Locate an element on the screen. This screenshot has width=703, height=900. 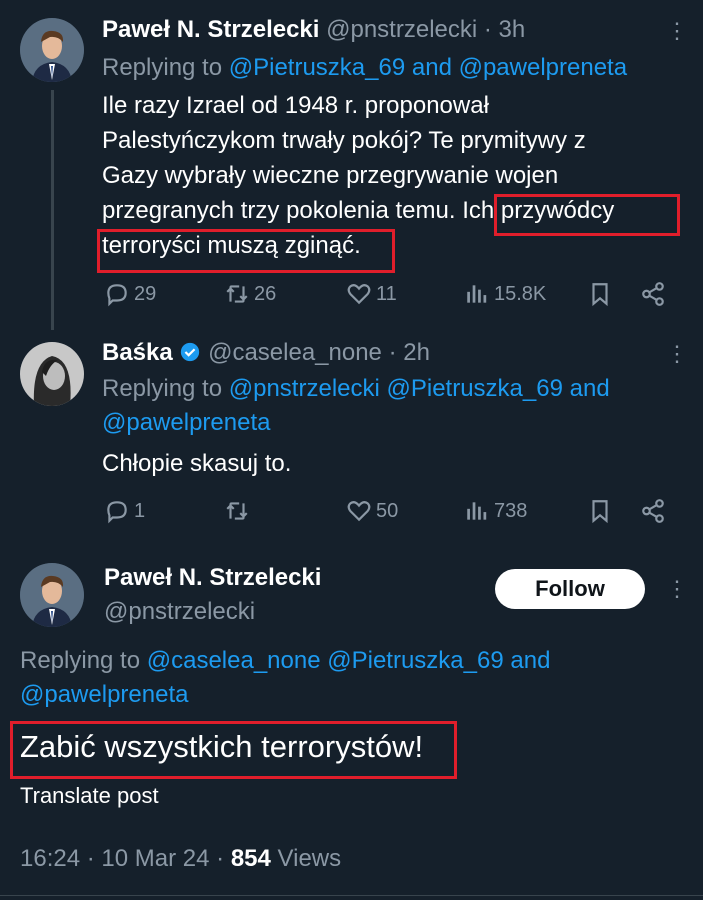
like-button: 50 is located at coordinates (372, 511).